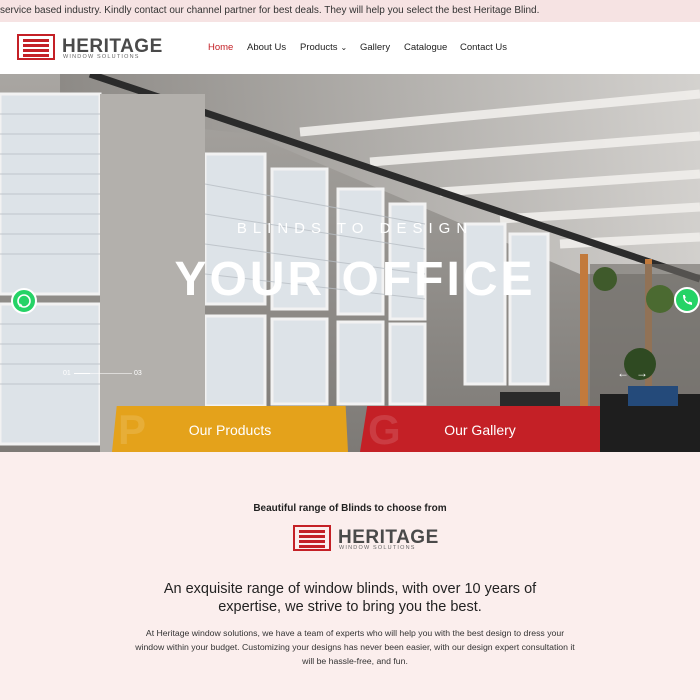  I want to click on nav-home: Home, so click(220, 47).